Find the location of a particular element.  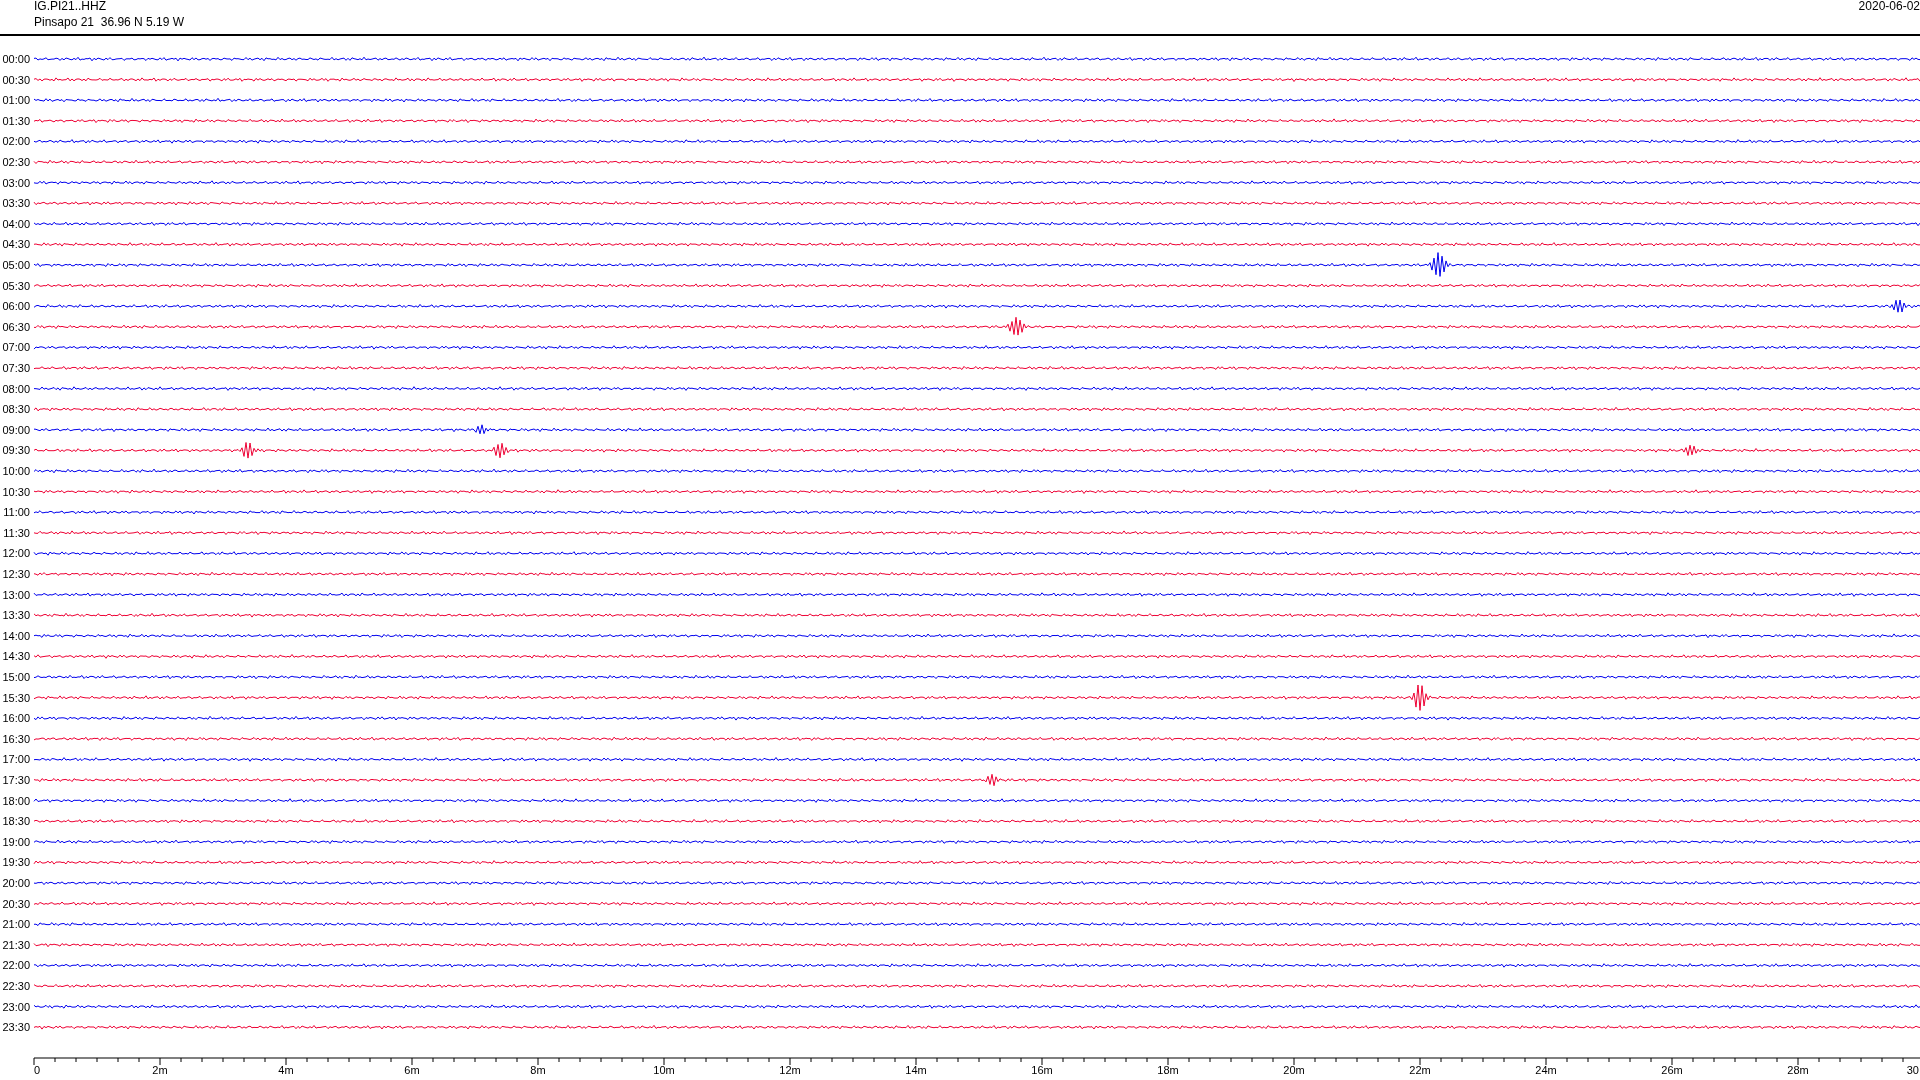

time-label: 08:30 is located at coordinates (16, 409).